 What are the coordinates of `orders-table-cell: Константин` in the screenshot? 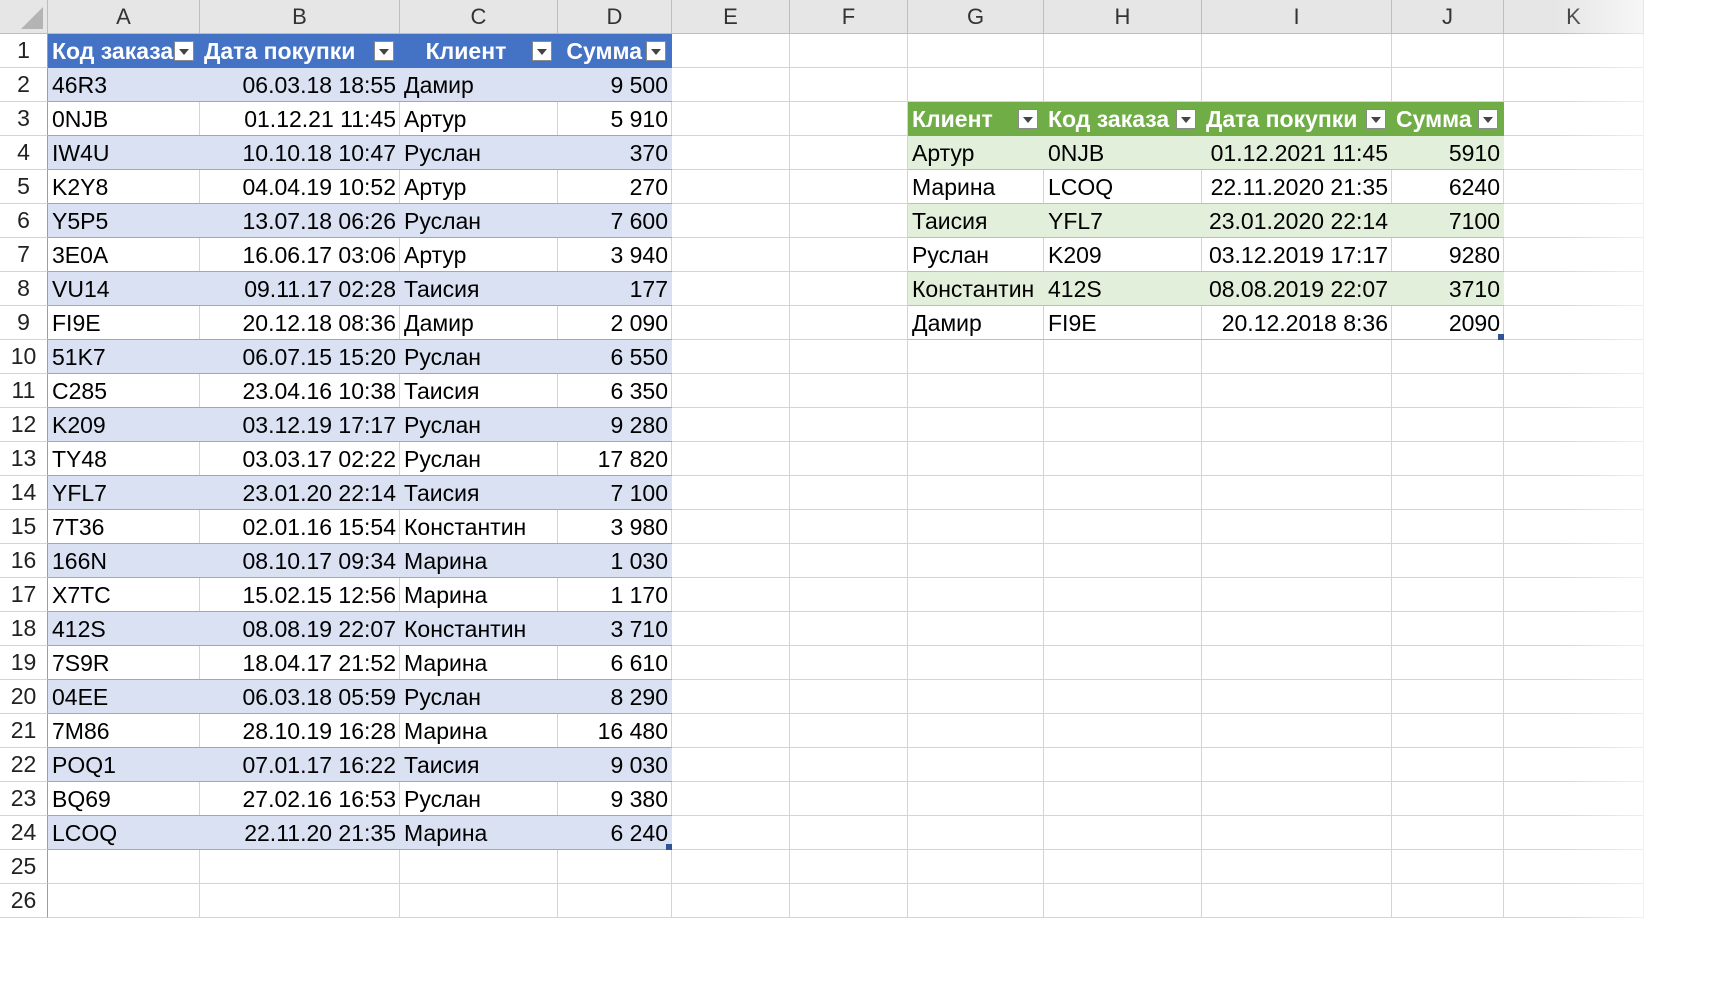 It's located at (479, 527).